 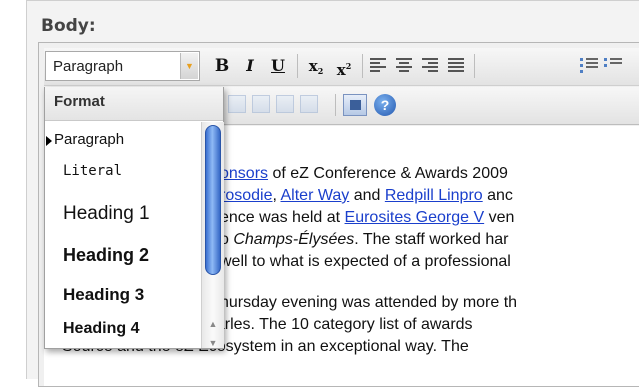 What do you see at coordinates (213, 200) in the screenshot?
I see `scrollbar-thumb` at bounding box center [213, 200].